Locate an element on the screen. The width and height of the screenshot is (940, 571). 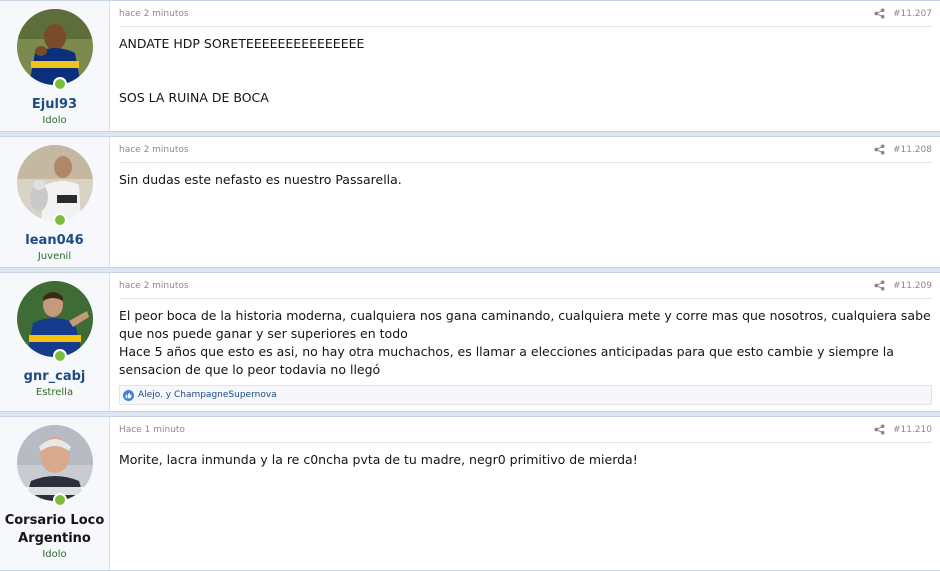
username: lean046 is located at coordinates (54, 241).